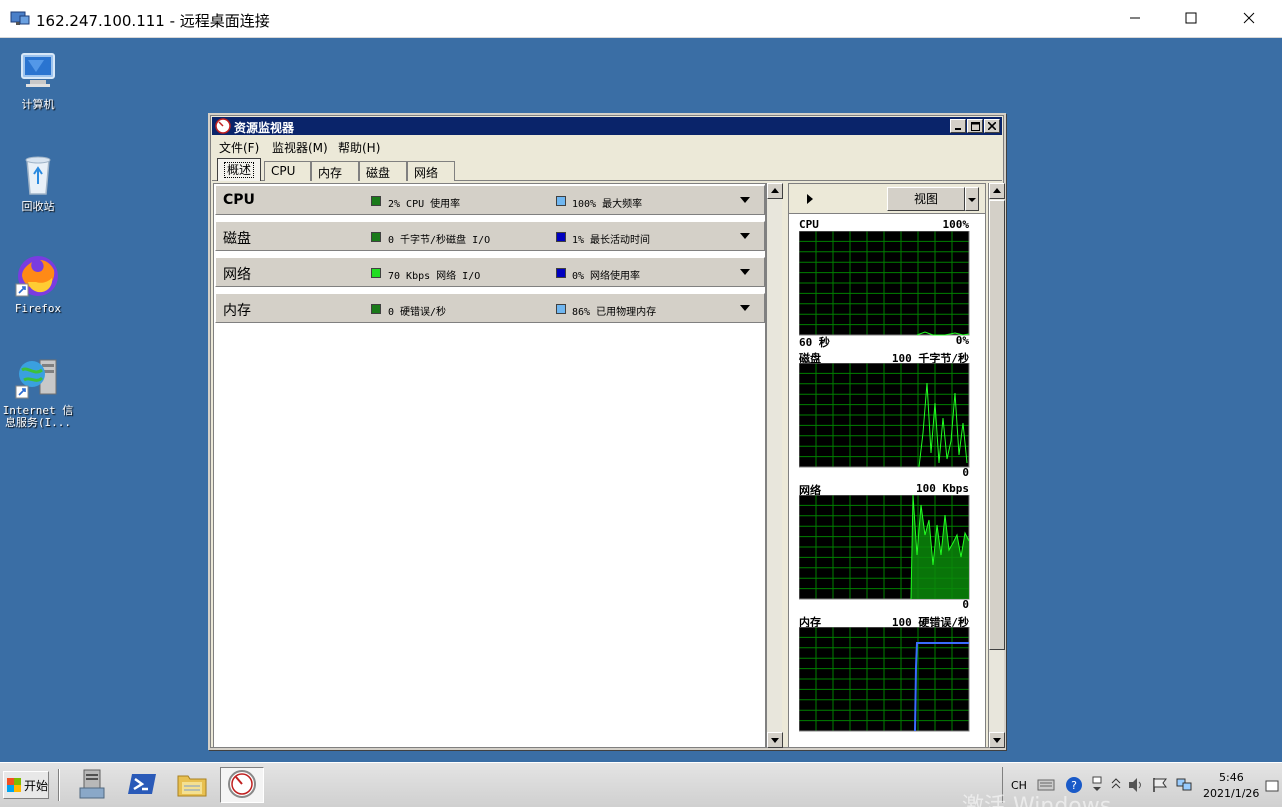  I want to click on file-explorer-icon, so click(192, 785).